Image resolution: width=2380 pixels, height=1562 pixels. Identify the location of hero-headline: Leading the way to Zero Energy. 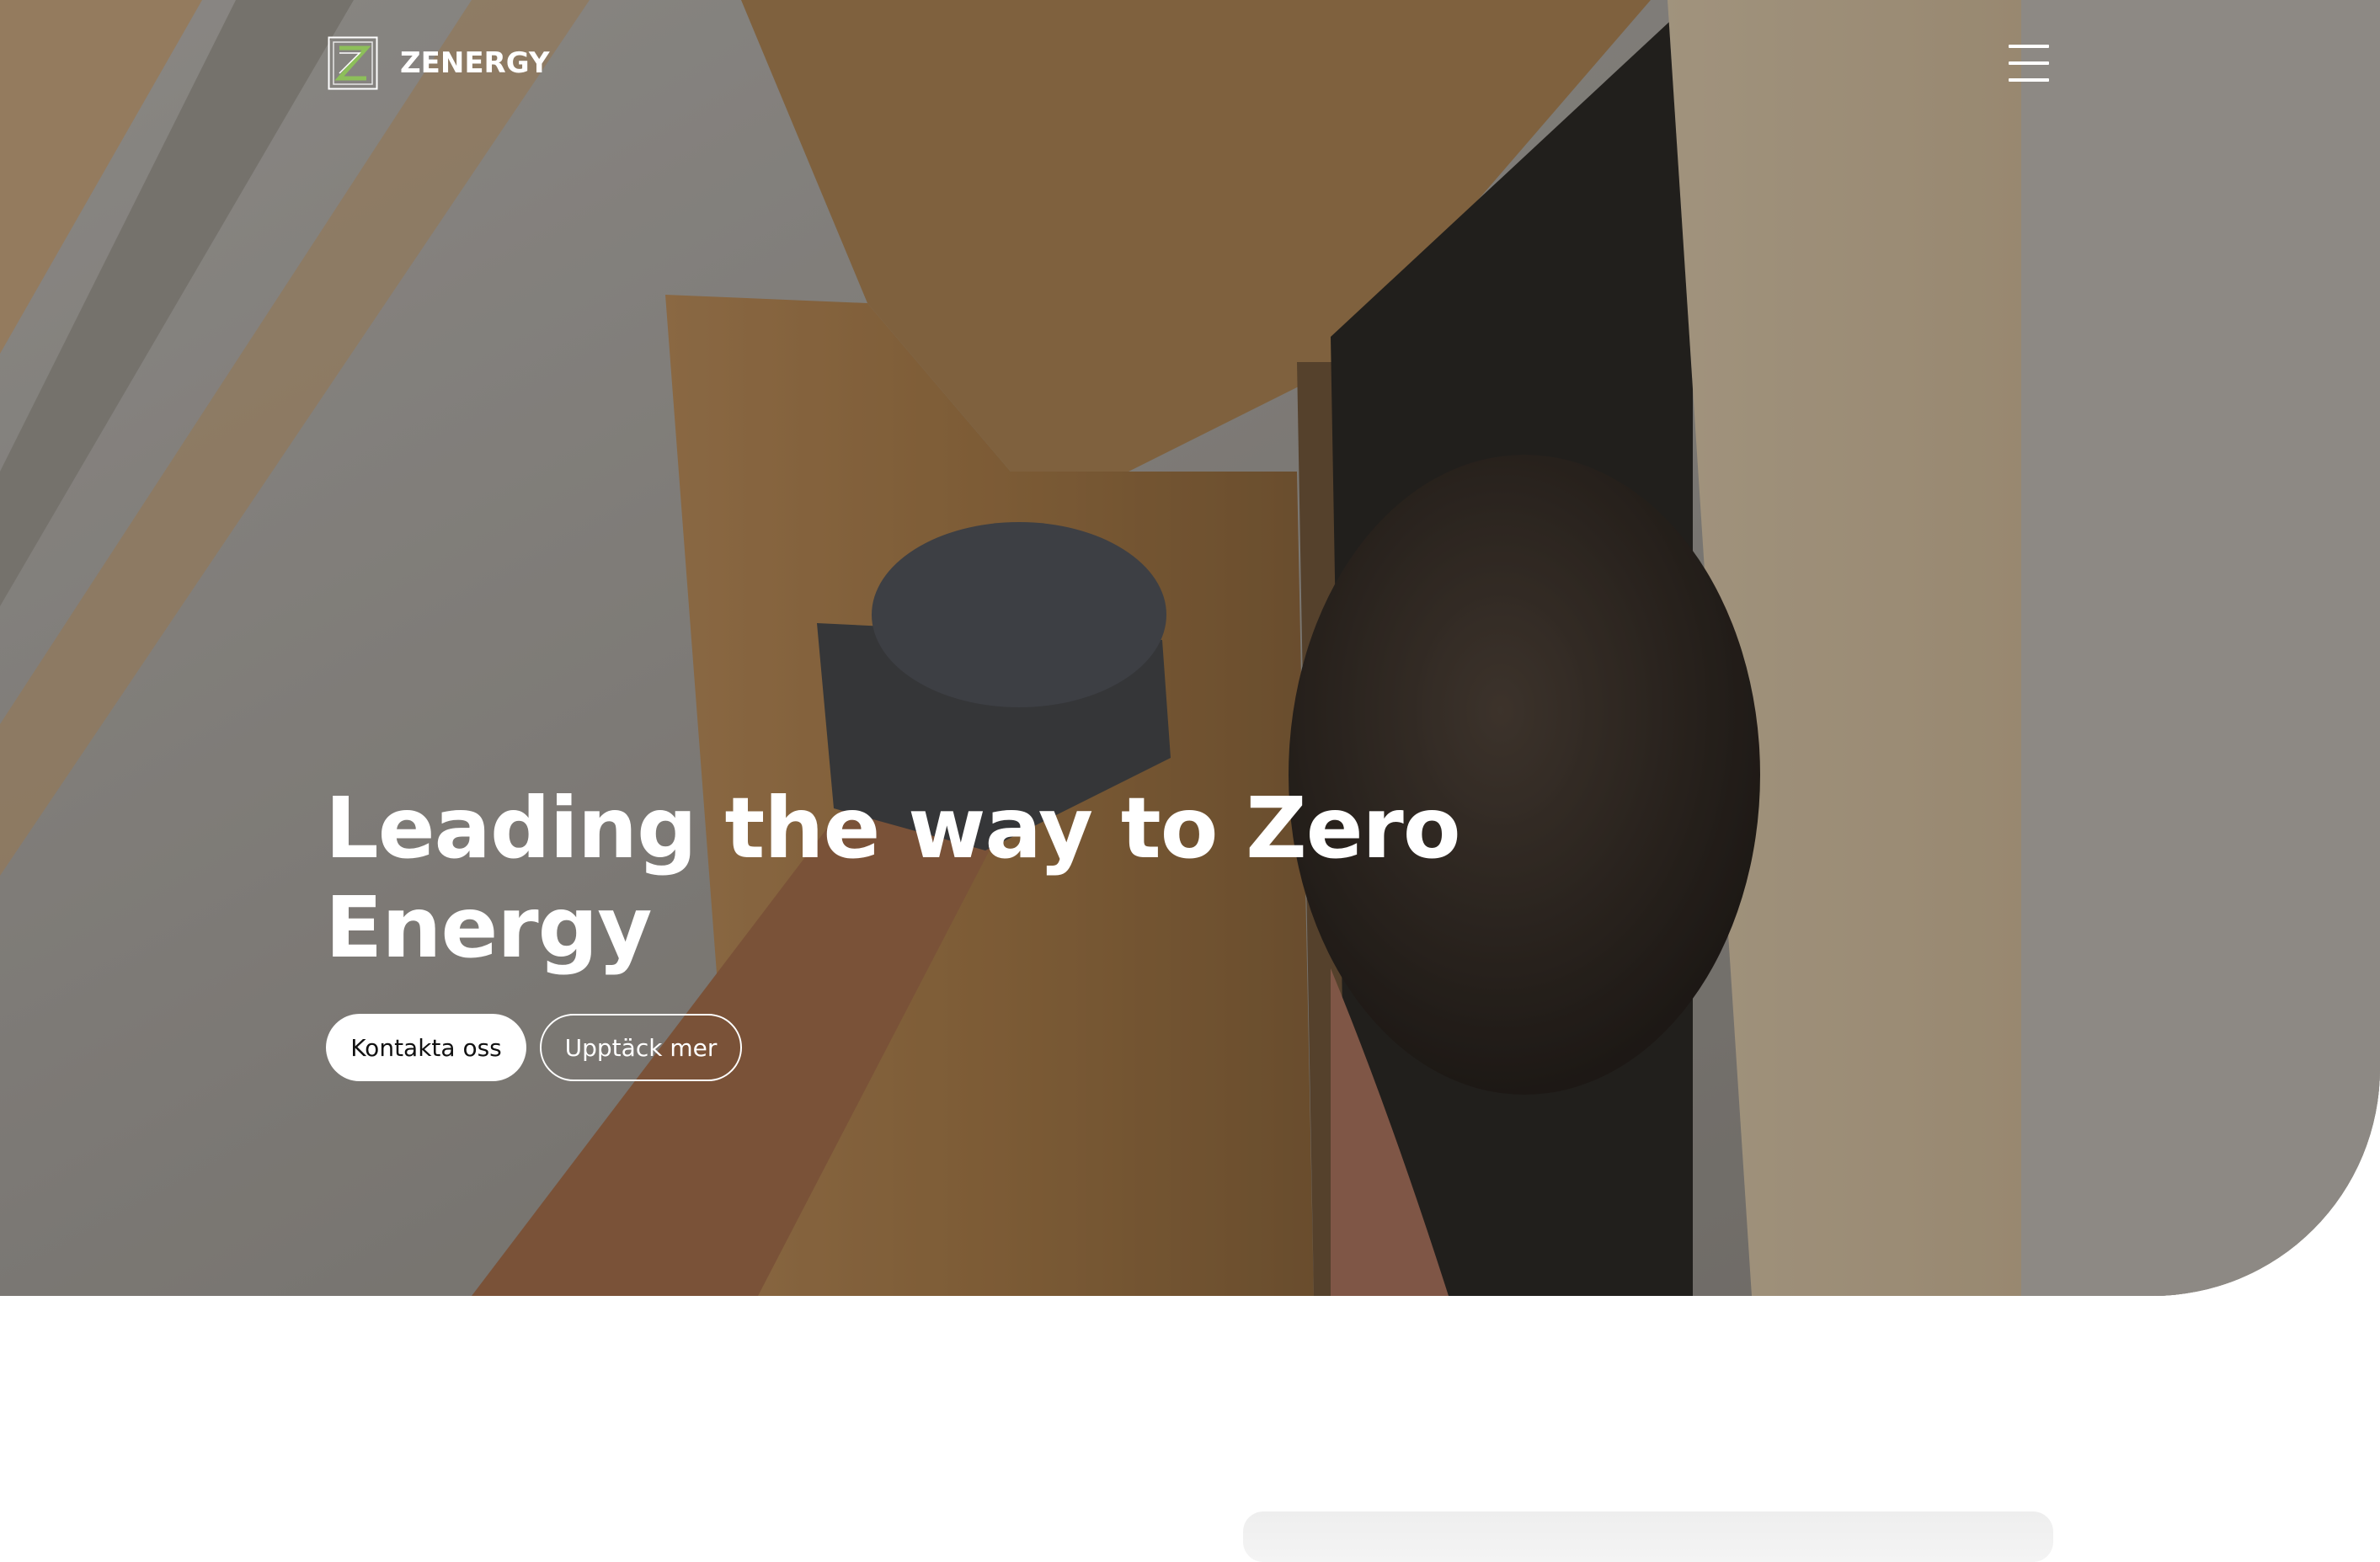
(893, 878).